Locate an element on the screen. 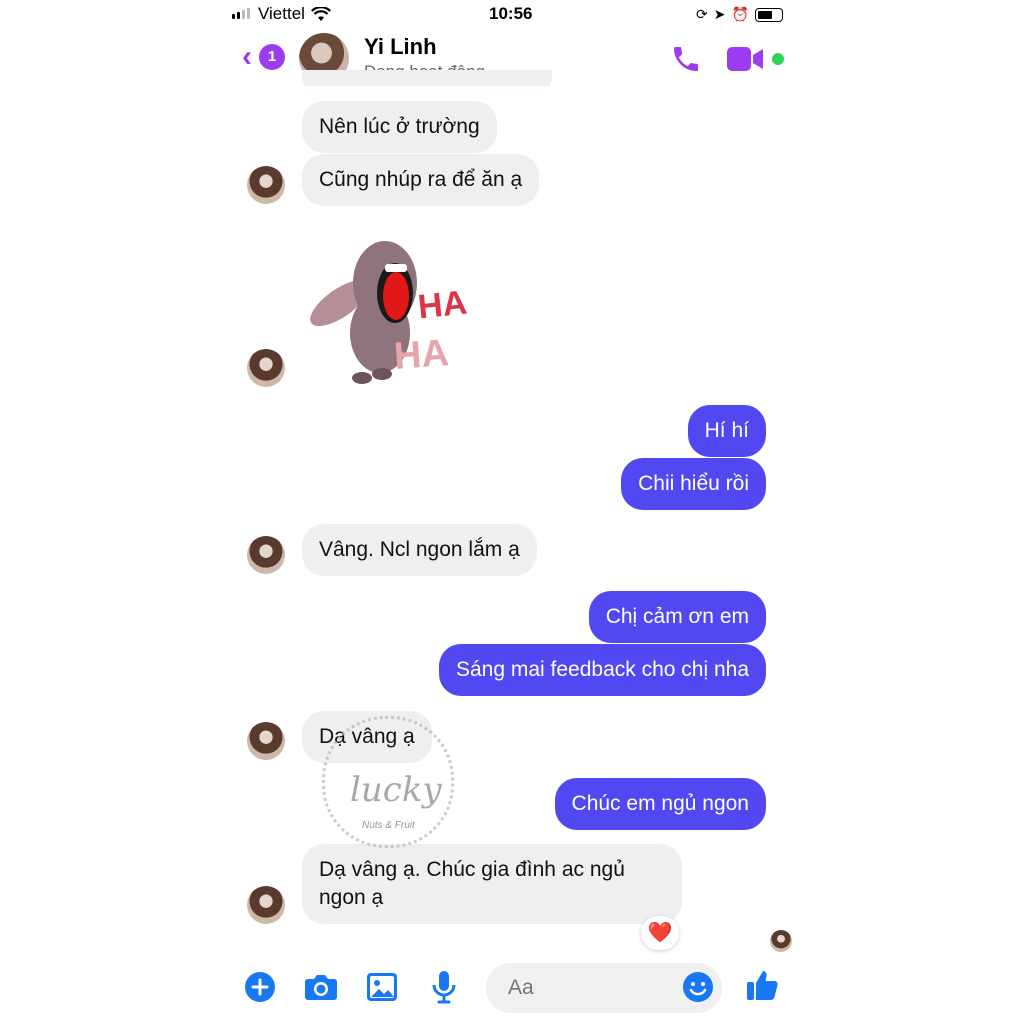  signal-icon is located at coordinates (242, 14).